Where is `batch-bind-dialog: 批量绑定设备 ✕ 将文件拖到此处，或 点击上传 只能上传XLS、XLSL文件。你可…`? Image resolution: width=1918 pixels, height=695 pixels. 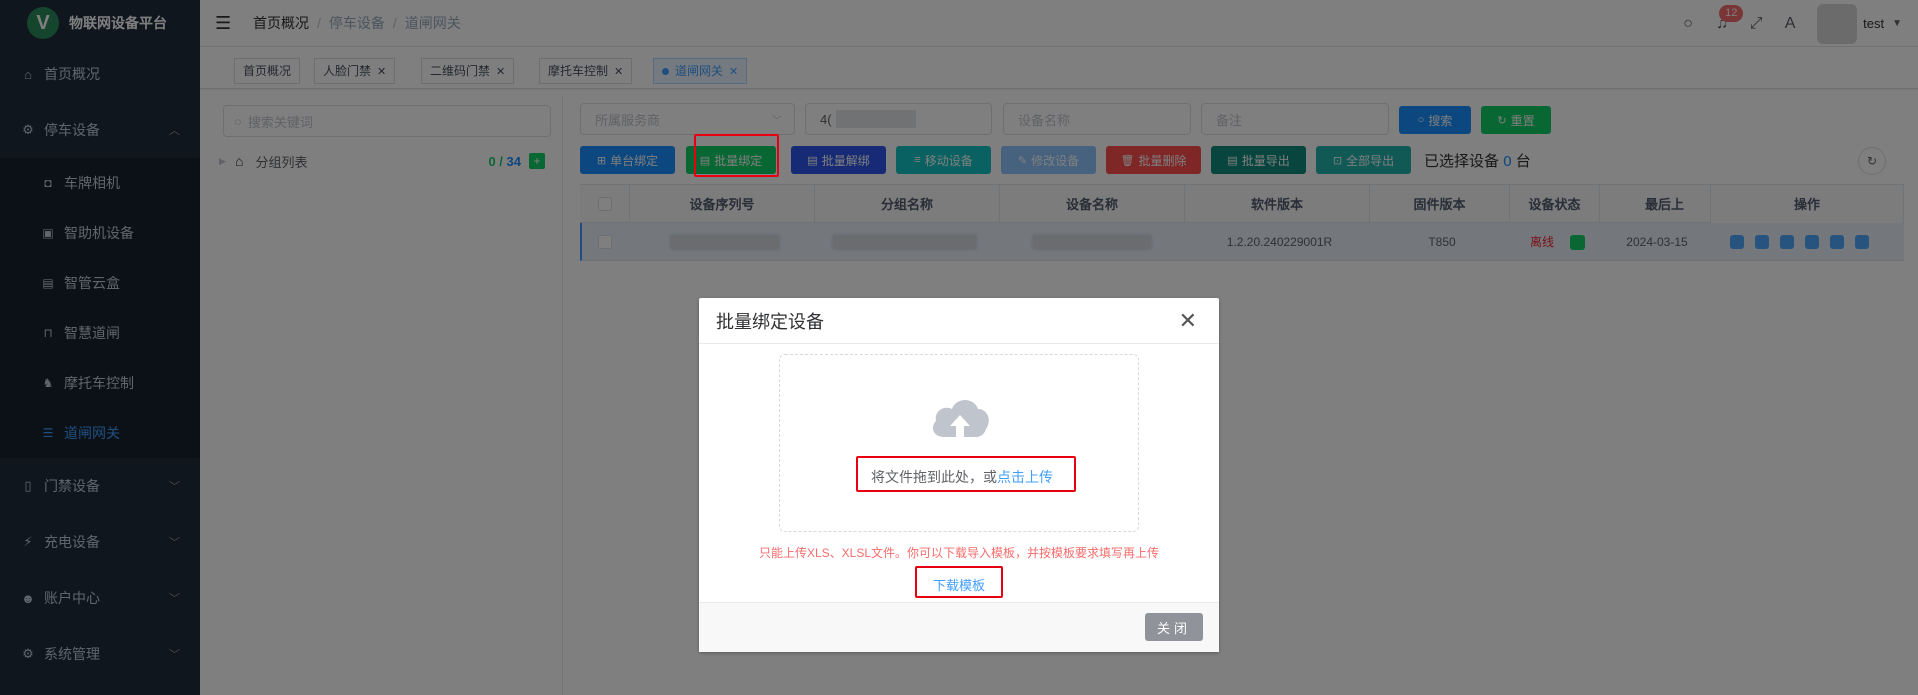 batch-bind-dialog: 批量绑定设备 ✕ 将文件拖到此处，或 点击上传 只能上传XLS、XLSL文件。你可… is located at coordinates (959, 475).